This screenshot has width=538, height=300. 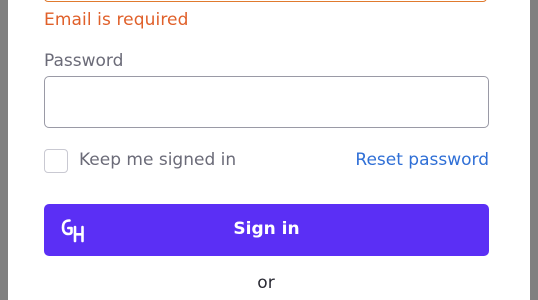 I want to click on sign-in-label: Sign in, so click(x=266, y=229).